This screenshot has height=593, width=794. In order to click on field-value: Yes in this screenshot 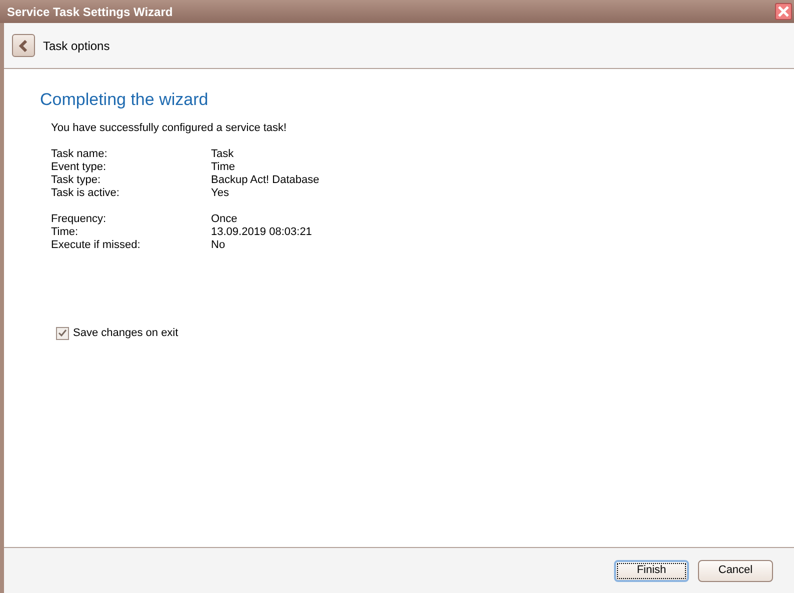, I will do `click(220, 193)`.